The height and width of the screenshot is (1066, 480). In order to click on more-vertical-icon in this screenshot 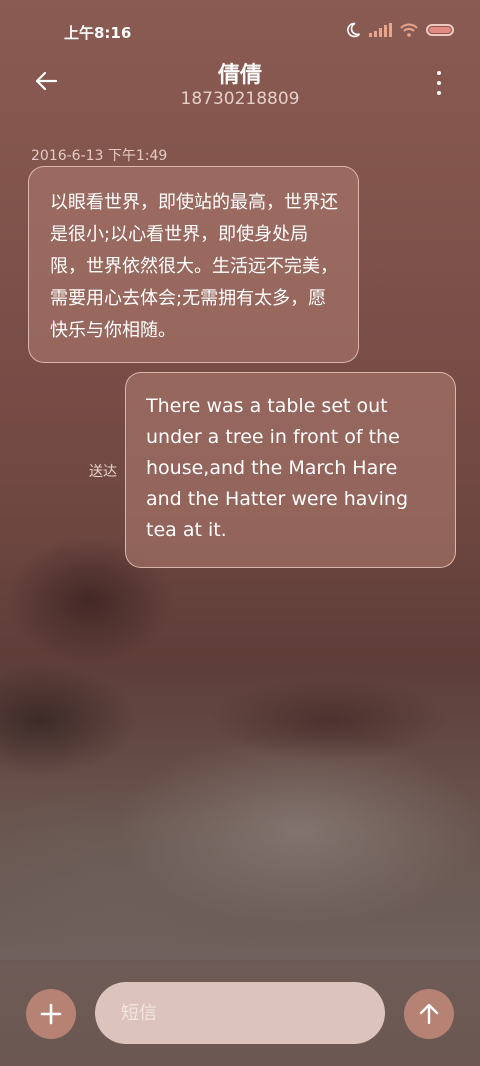, I will do `click(439, 83)`.